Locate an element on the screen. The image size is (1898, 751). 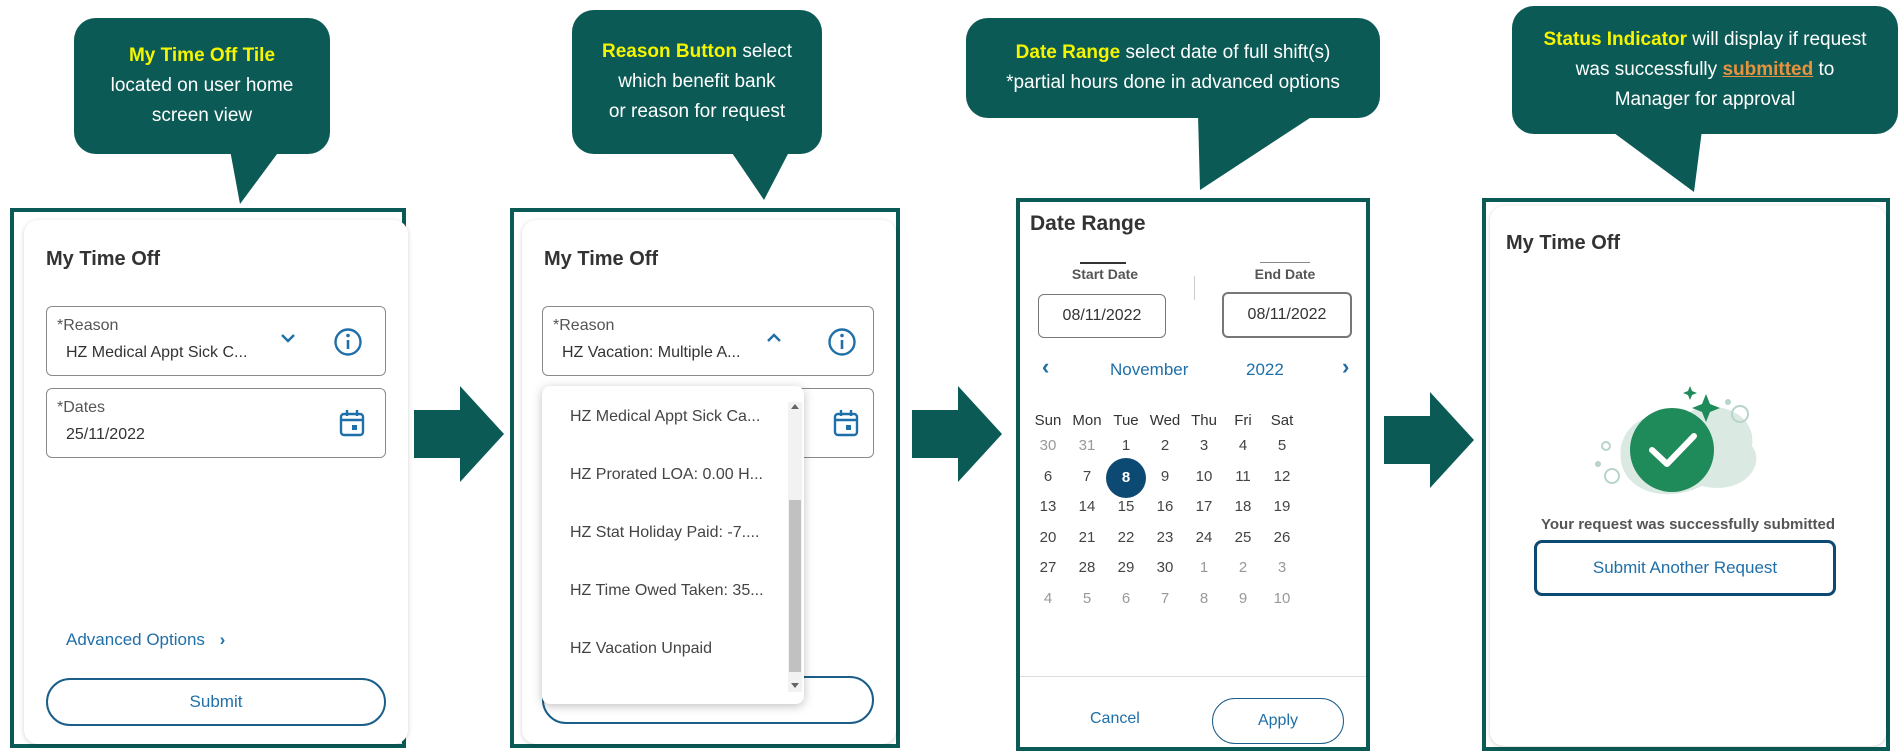
callout-line: screen view is located at coordinates (202, 115).